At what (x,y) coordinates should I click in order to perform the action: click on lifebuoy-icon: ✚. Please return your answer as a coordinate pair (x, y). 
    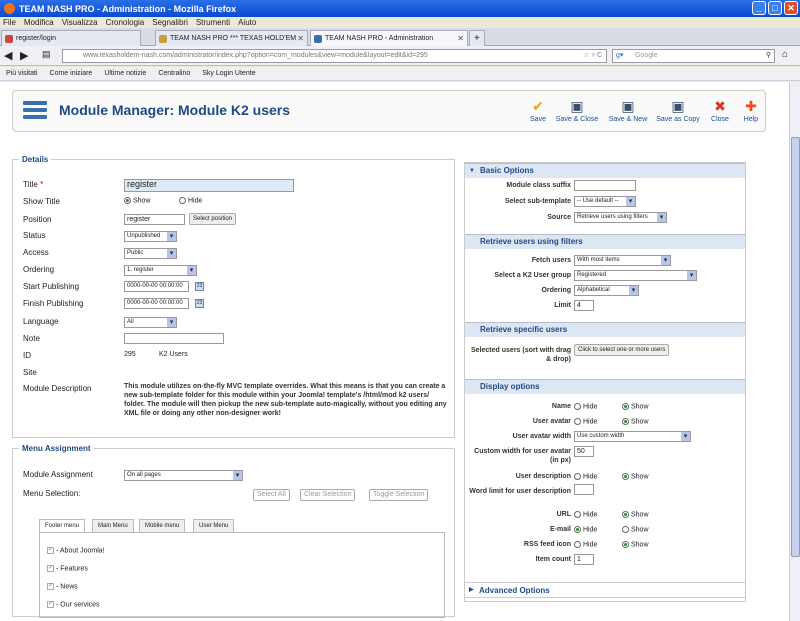
    Looking at the image, I should click on (751, 106).